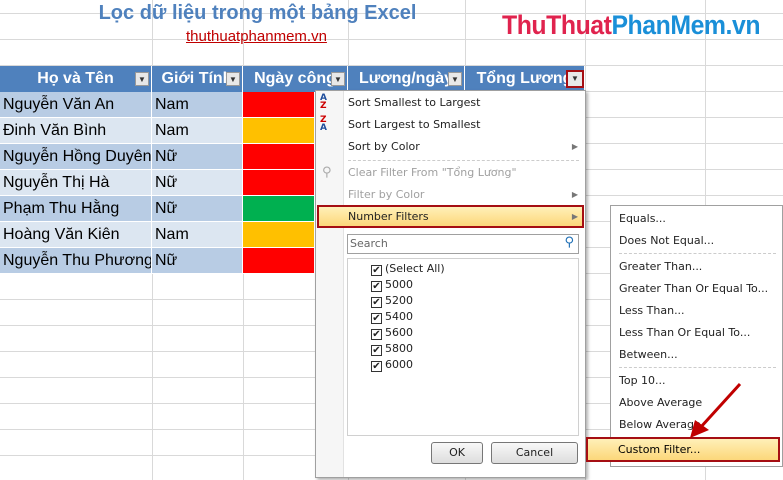 The height and width of the screenshot is (480, 783). Describe the element at coordinates (463, 244) in the screenshot. I see `search-input: Search ⚲` at that location.